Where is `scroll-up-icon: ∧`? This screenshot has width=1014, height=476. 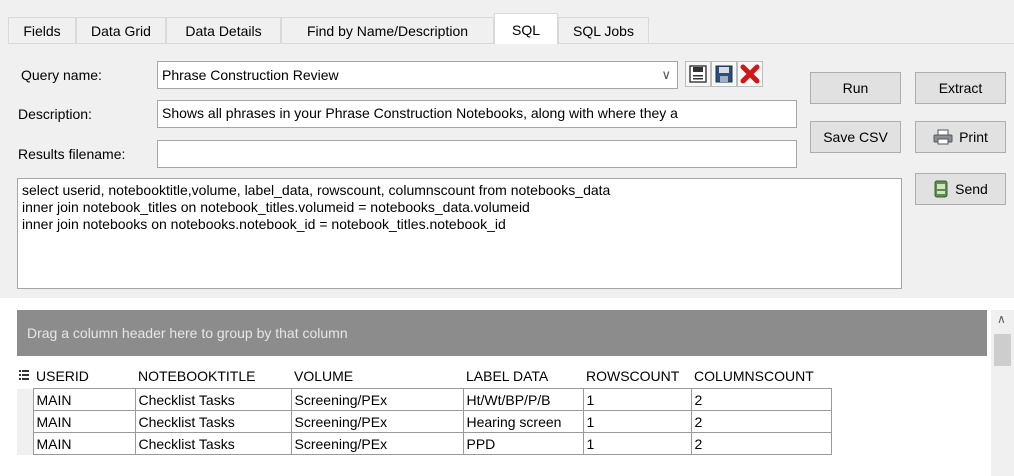
scroll-up-icon: ∧ is located at coordinates (1001, 319).